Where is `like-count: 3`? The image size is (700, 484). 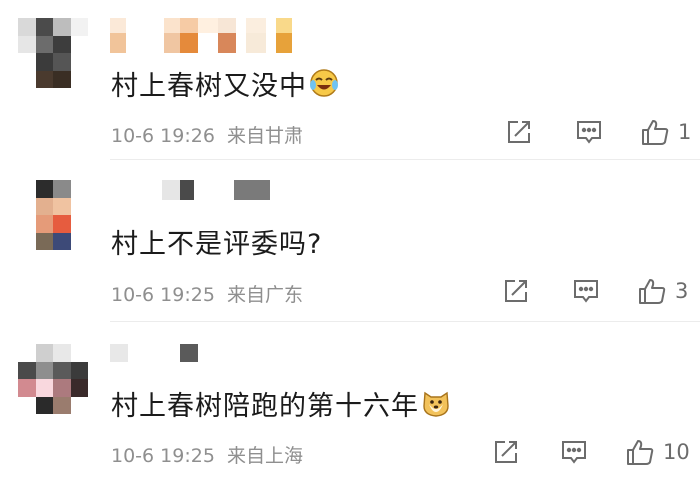 like-count: 3 is located at coordinates (682, 291).